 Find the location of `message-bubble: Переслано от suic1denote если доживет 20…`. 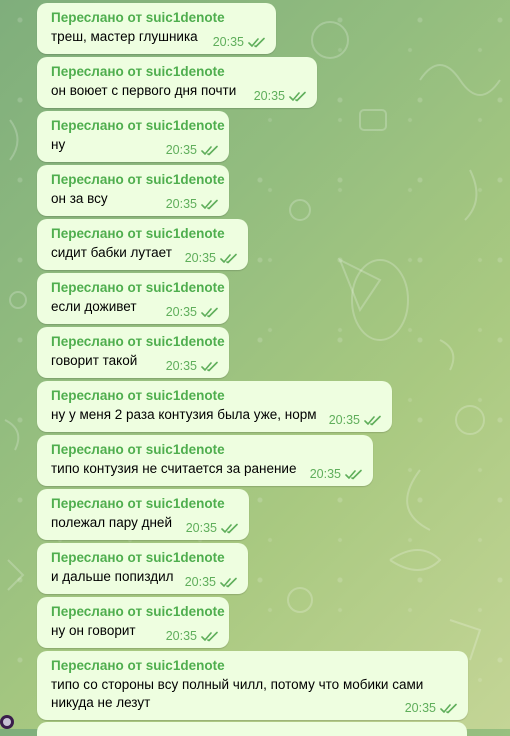

message-bubble: Переслано от suic1denote если доживет 20… is located at coordinates (133, 298).